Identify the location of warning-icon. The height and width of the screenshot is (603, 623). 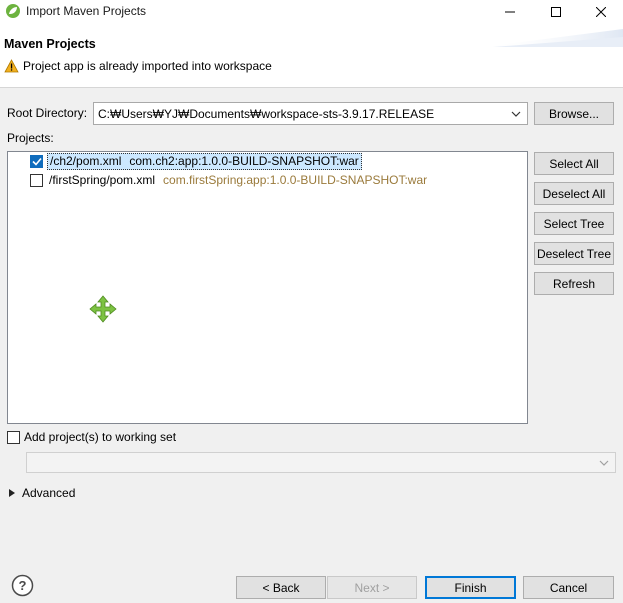
(11, 66).